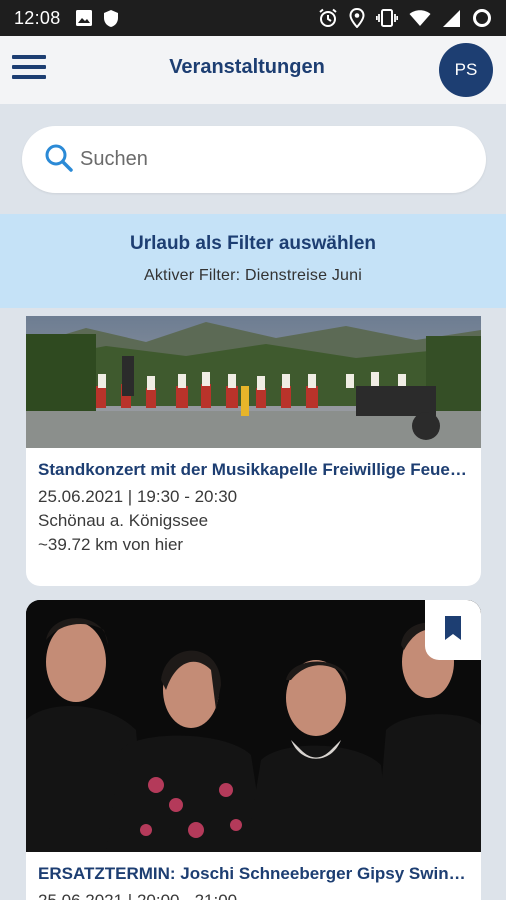 This screenshot has width=506, height=900. I want to click on event-location: Schönau a. Königssee, so click(123, 520).